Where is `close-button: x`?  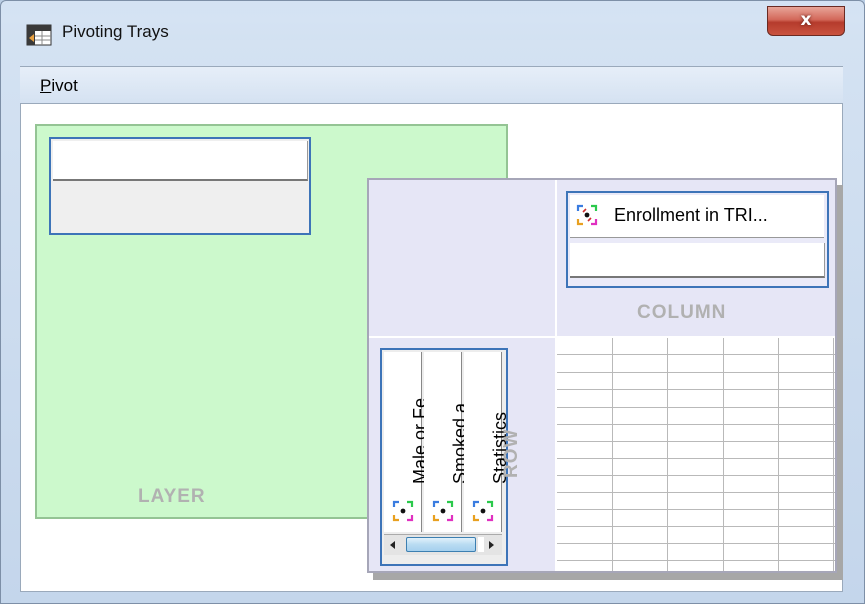 close-button: x is located at coordinates (806, 21).